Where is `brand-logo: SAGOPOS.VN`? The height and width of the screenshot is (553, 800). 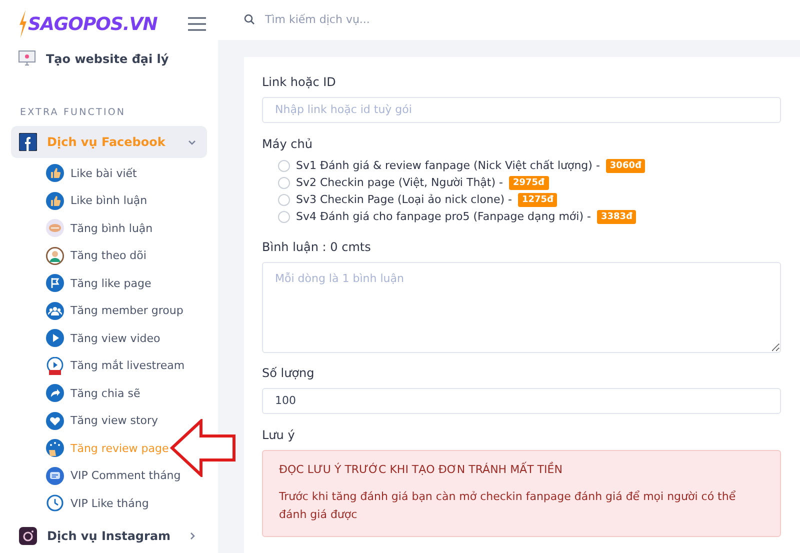 brand-logo: SAGOPOS.VN is located at coordinates (93, 24).